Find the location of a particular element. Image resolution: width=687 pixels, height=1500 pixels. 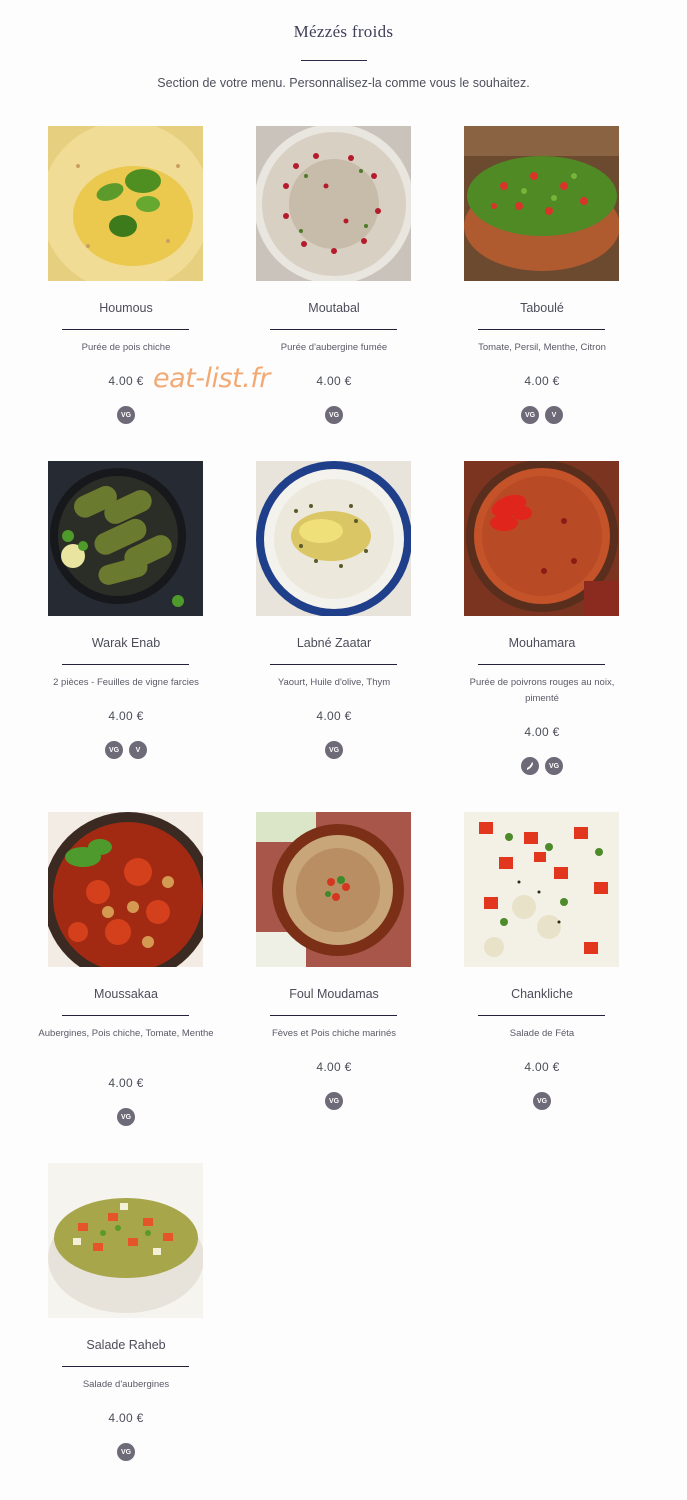

dish-description: 2 pièces - Feuilles de vigne farcies is located at coordinates (126, 682).